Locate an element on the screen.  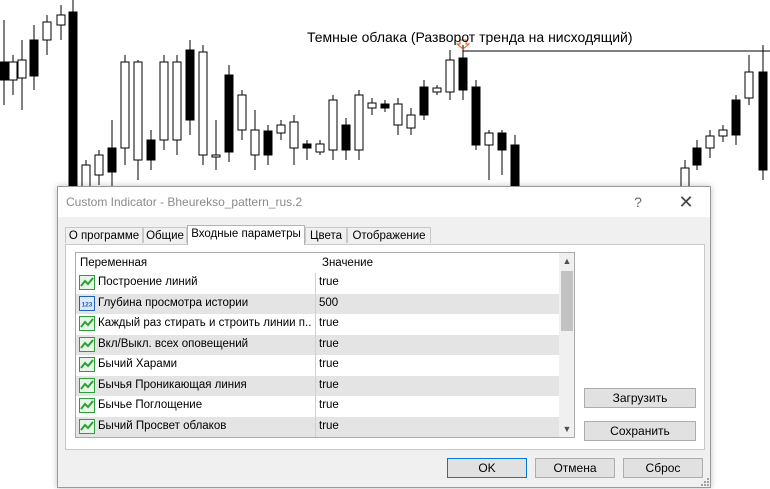
reset-button: Сброс is located at coordinates (663, 468).